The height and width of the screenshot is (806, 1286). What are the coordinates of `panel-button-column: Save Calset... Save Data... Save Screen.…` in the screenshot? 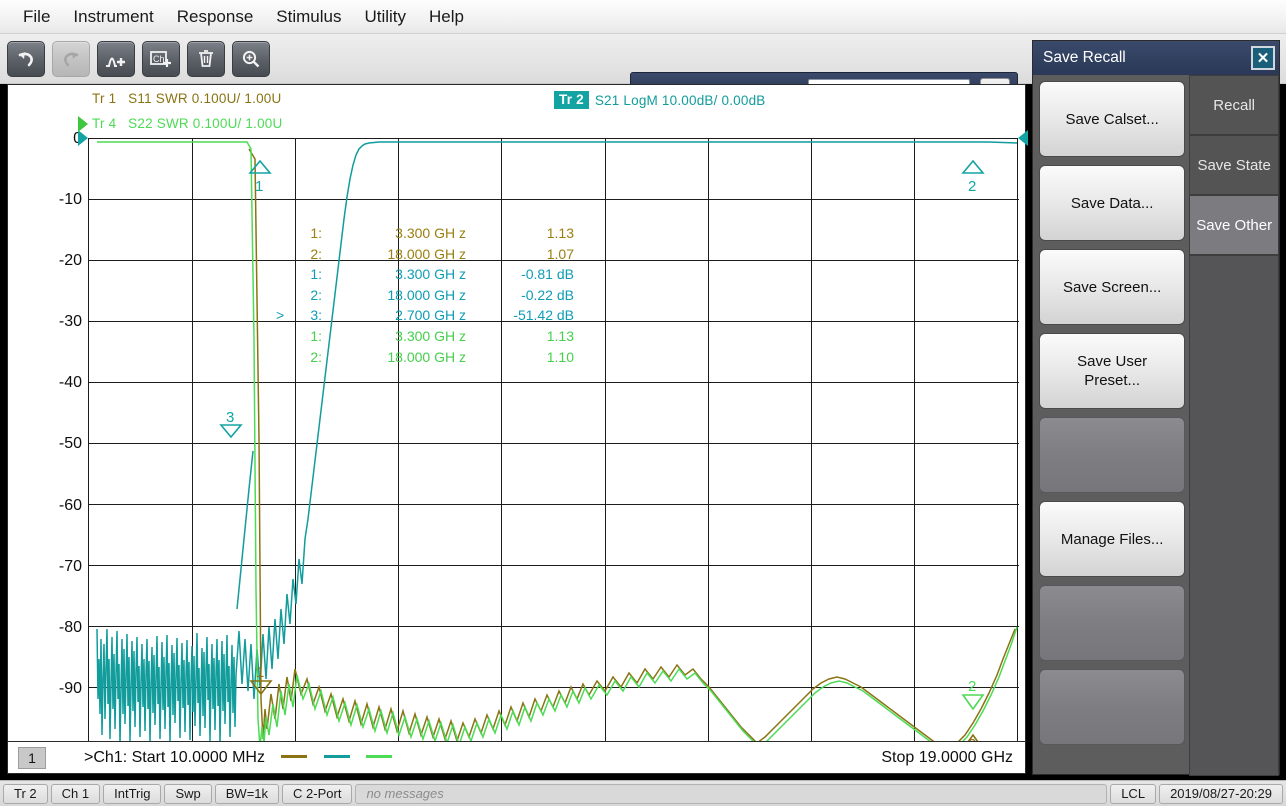 It's located at (1109, 425).